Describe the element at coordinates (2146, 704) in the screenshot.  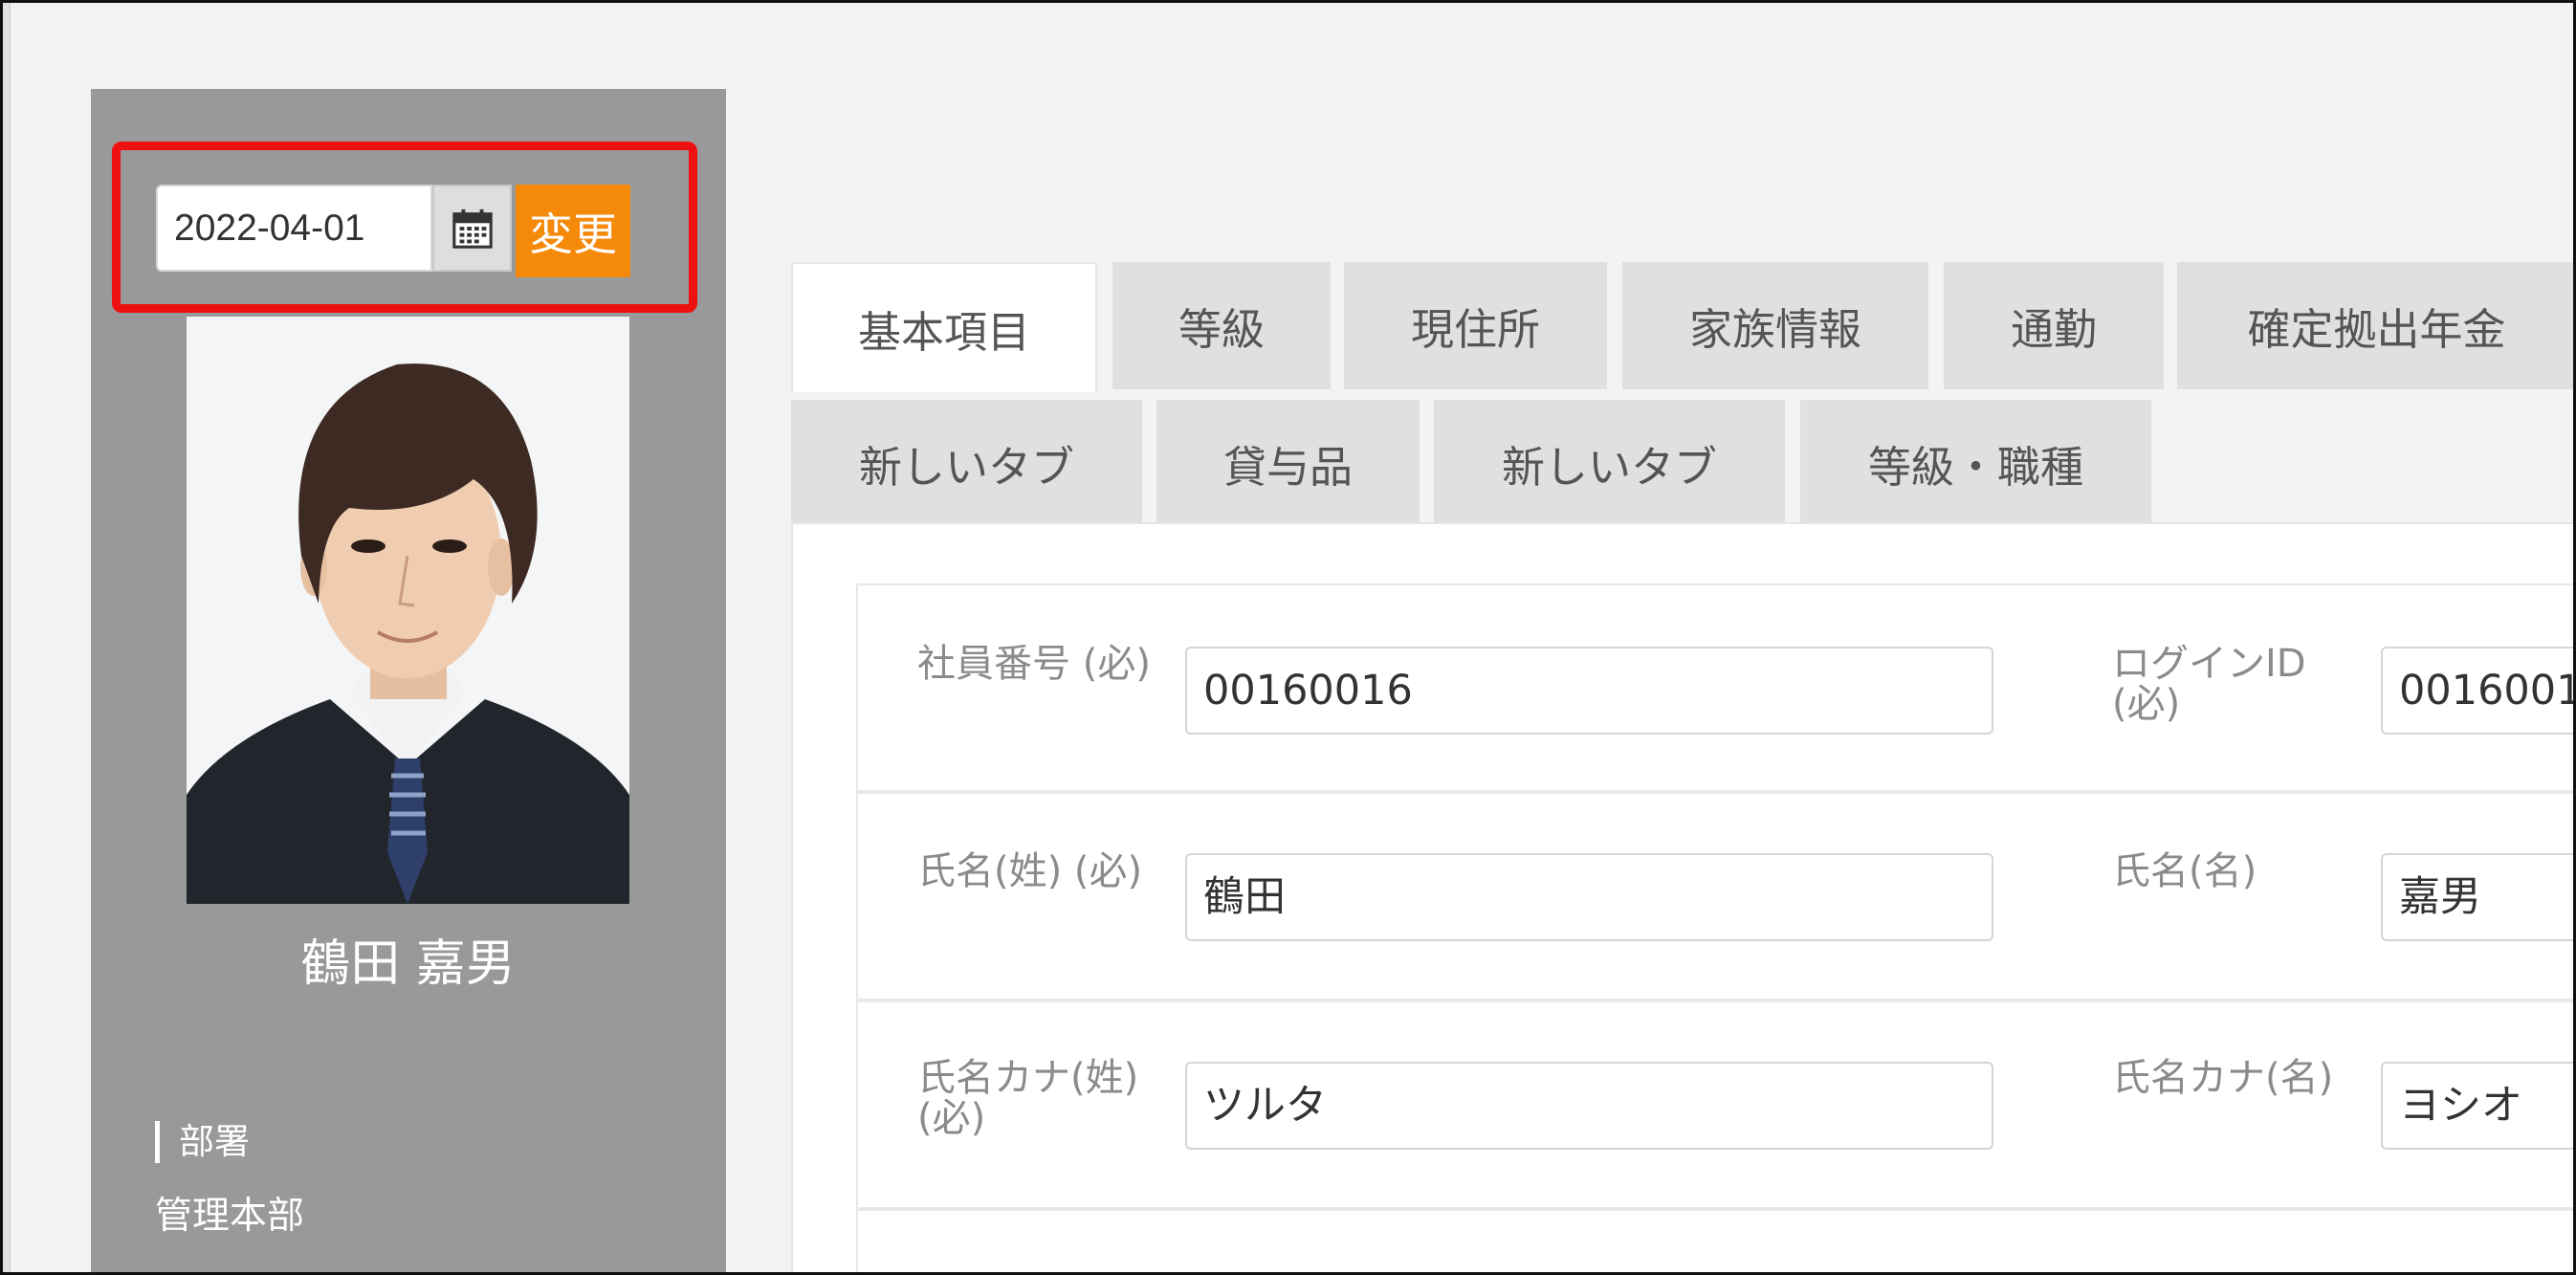
I see `login-id-required-label: (必)` at that location.